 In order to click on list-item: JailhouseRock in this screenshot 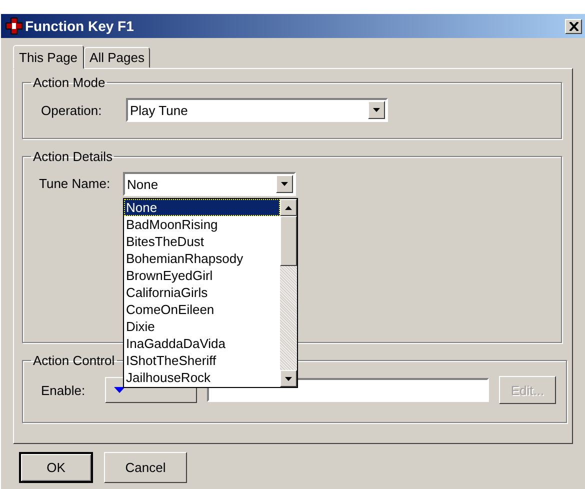, I will do `click(202, 377)`.